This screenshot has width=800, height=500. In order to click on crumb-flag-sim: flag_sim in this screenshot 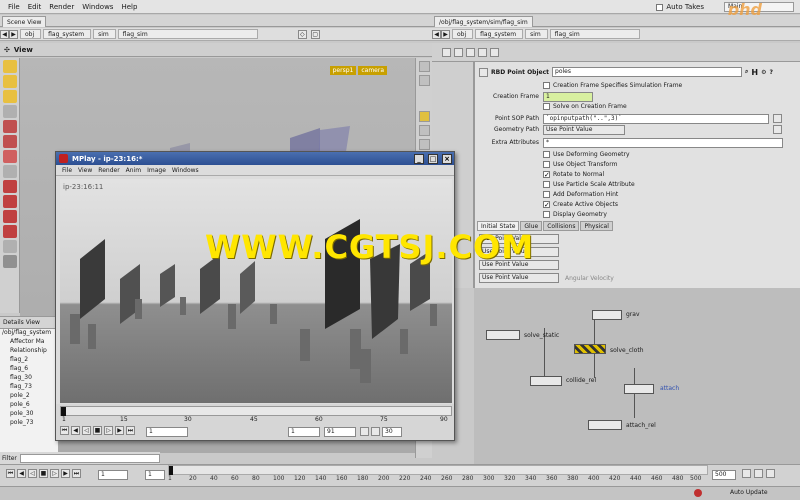, I will do `click(187, 34)`.